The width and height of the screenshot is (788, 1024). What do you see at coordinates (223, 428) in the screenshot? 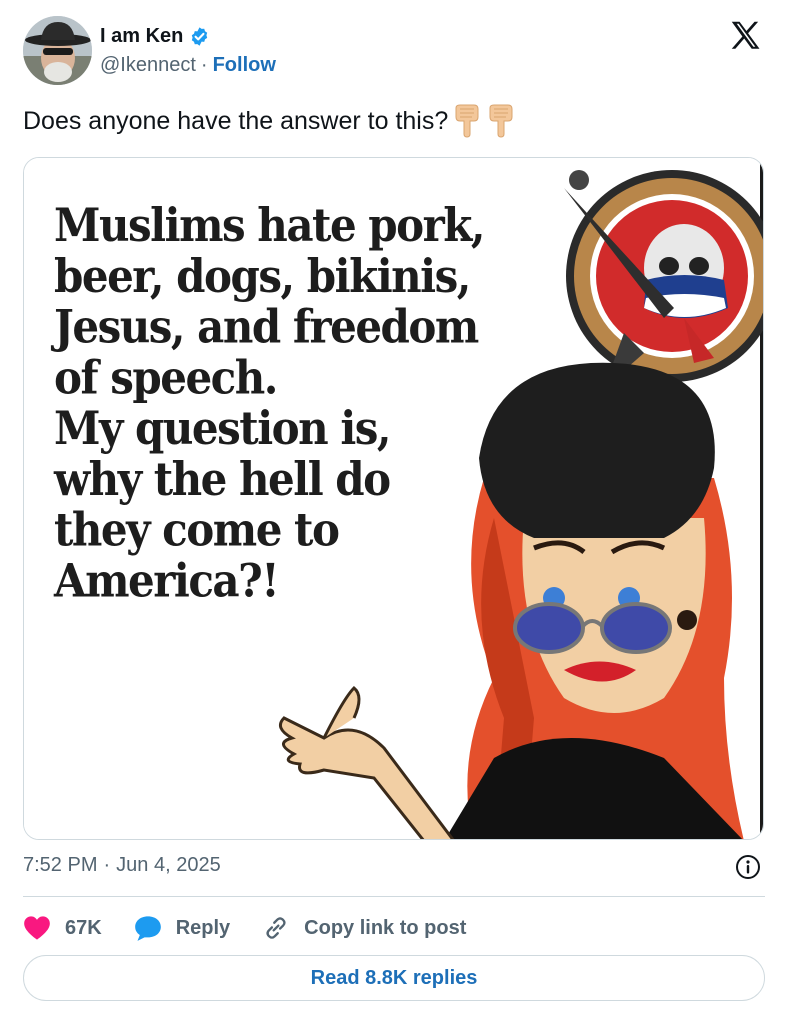
I see `meme-line: My question is,` at bounding box center [223, 428].